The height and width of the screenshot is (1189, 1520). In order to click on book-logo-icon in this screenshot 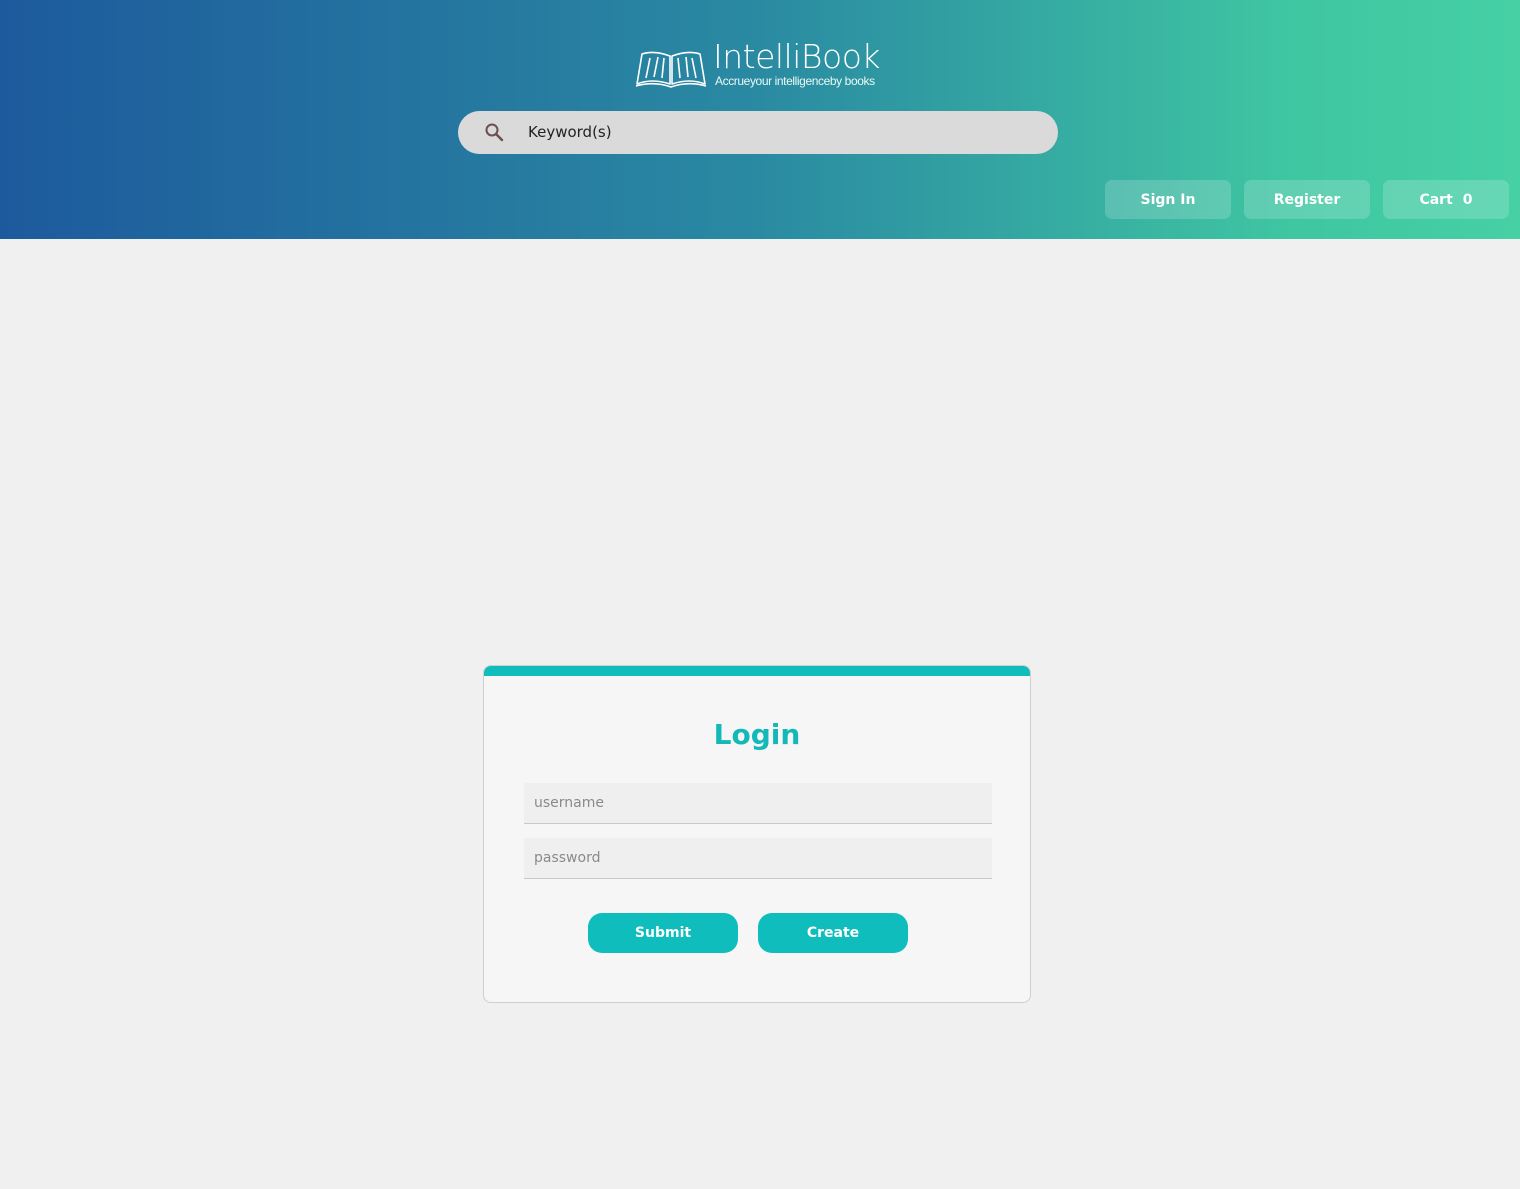, I will do `click(671, 69)`.